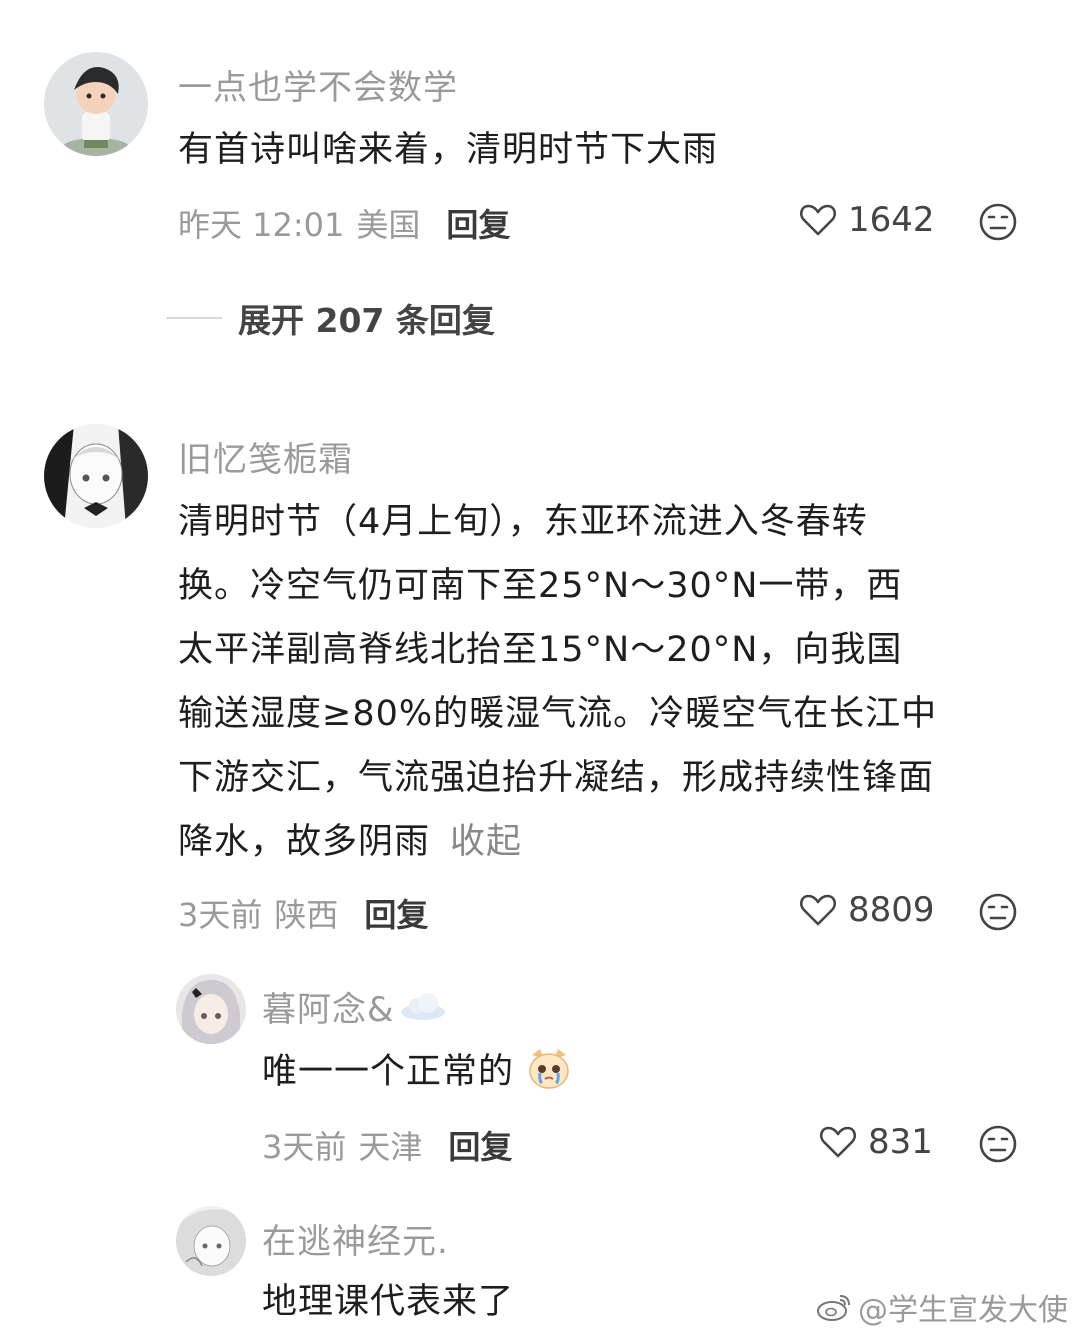 This screenshot has width=1080, height=1339. What do you see at coordinates (265, 456) in the screenshot?
I see `username: 旧忆笺栀霜` at bounding box center [265, 456].